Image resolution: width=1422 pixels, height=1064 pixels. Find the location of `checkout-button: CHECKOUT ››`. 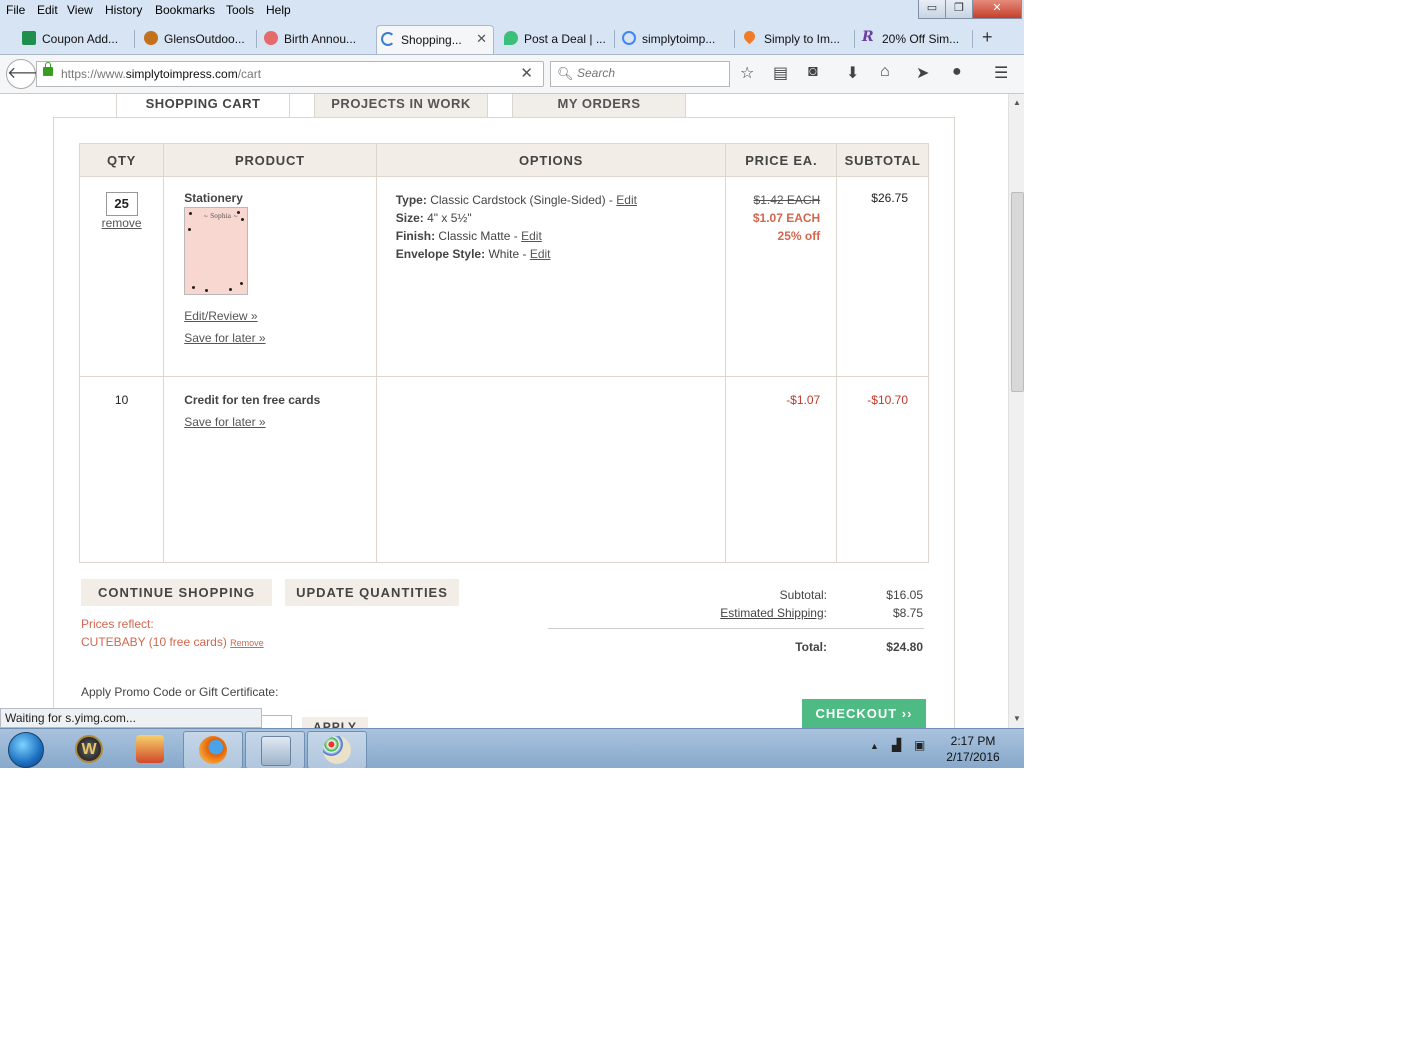

checkout-button: CHECKOUT ›› is located at coordinates (864, 714).